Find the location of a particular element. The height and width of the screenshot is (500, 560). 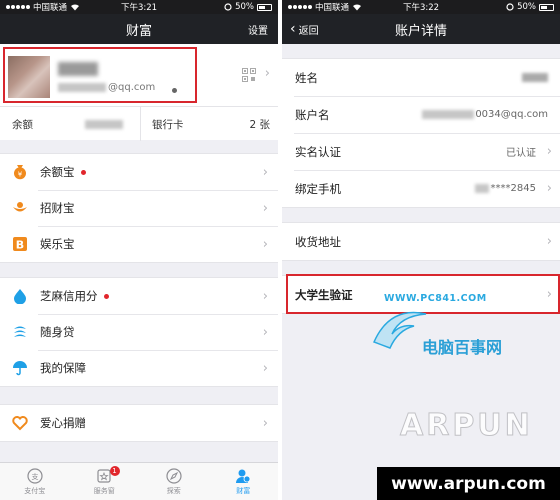

real-name-status: 已认证 is located at coordinates (521, 153).